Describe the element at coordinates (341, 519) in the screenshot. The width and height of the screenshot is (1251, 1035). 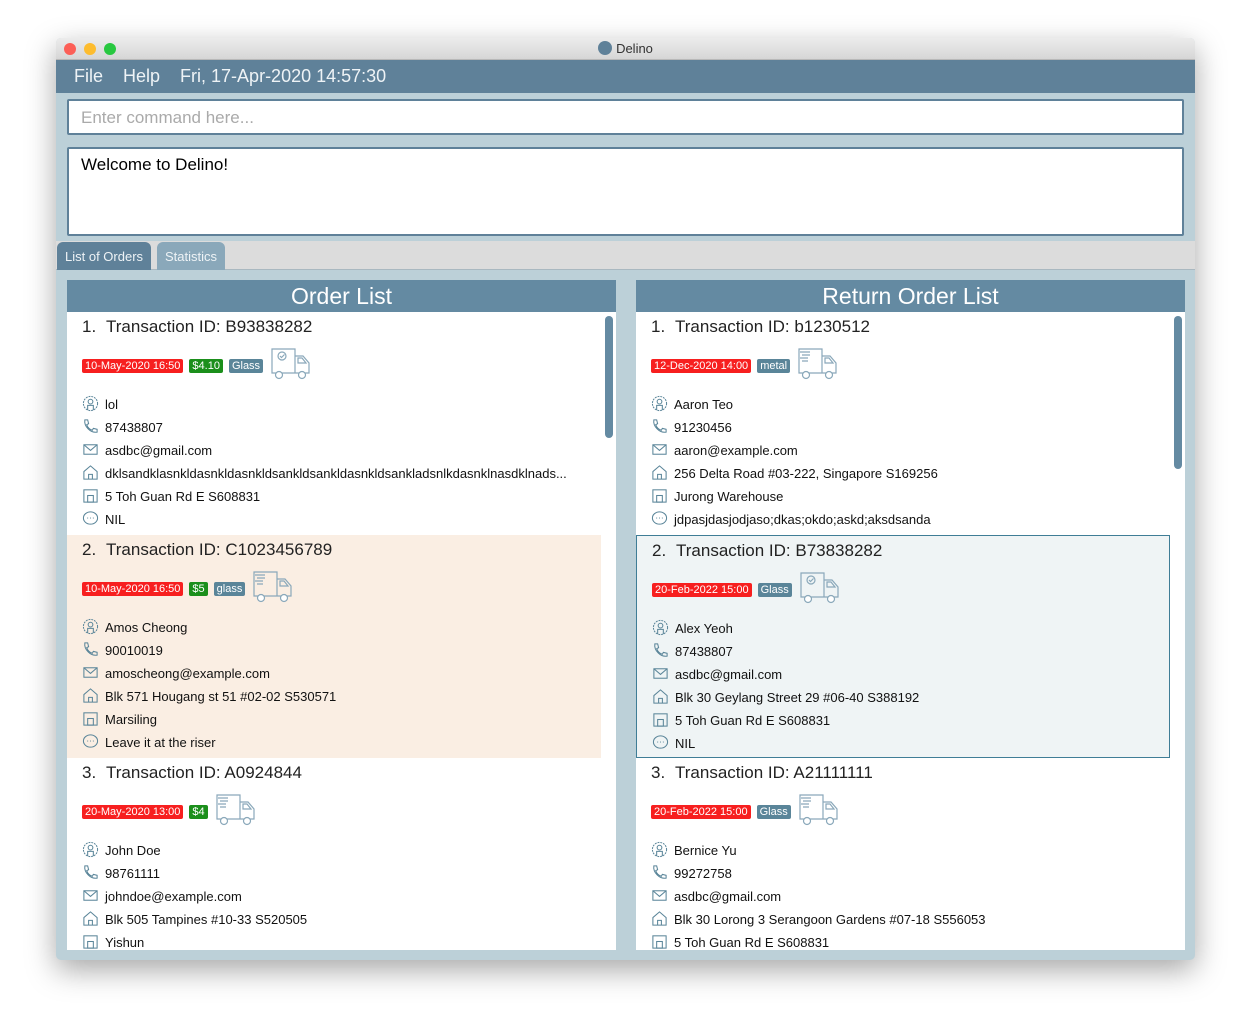
I see `order-comment-row: NIL` at that location.